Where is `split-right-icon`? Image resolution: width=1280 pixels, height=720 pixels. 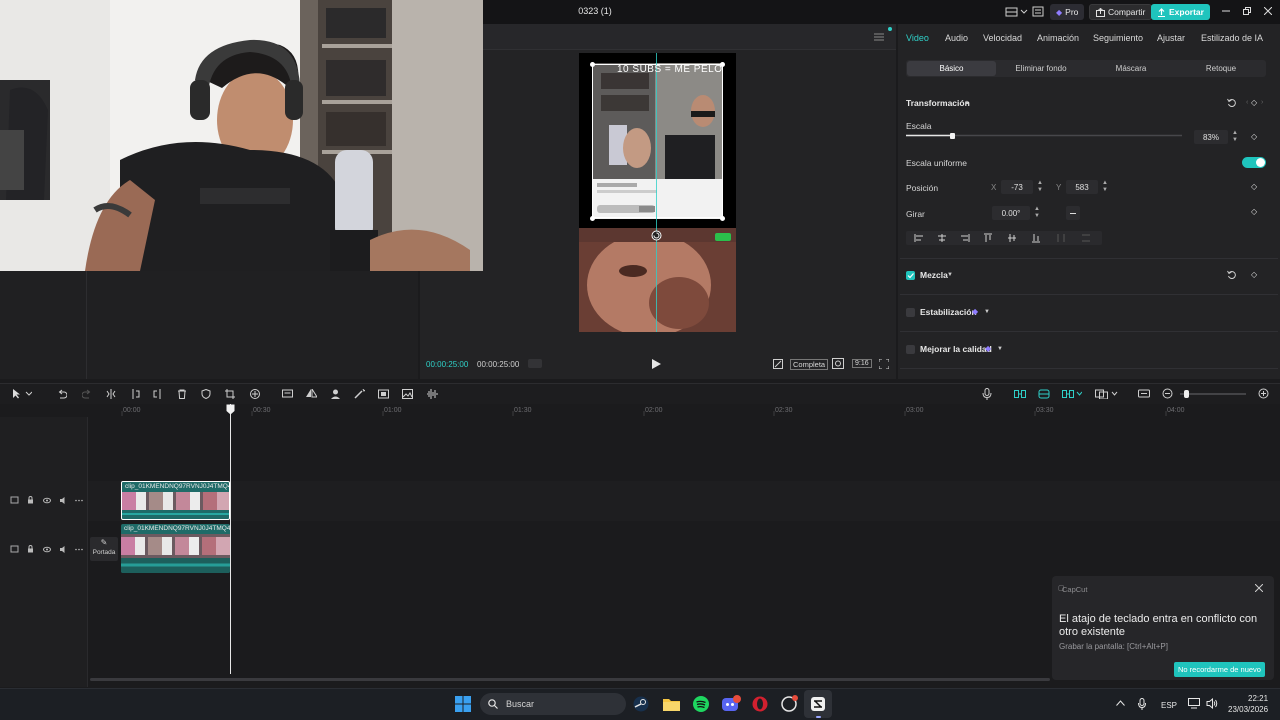
split-right-icon is located at coordinates (158, 394).